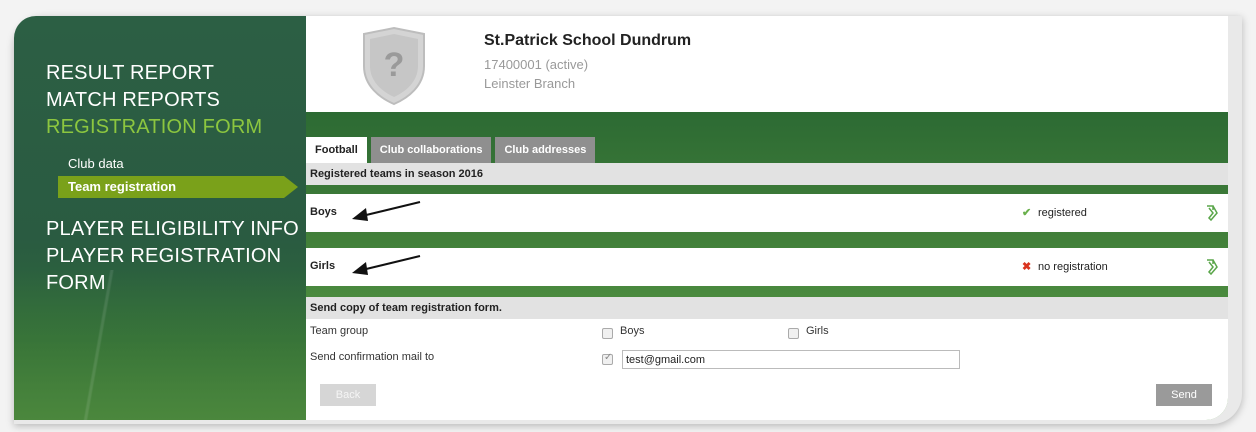 The width and height of the screenshot is (1256, 432). I want to click on form-header: Send copy of team registration form., so click(767, 308).